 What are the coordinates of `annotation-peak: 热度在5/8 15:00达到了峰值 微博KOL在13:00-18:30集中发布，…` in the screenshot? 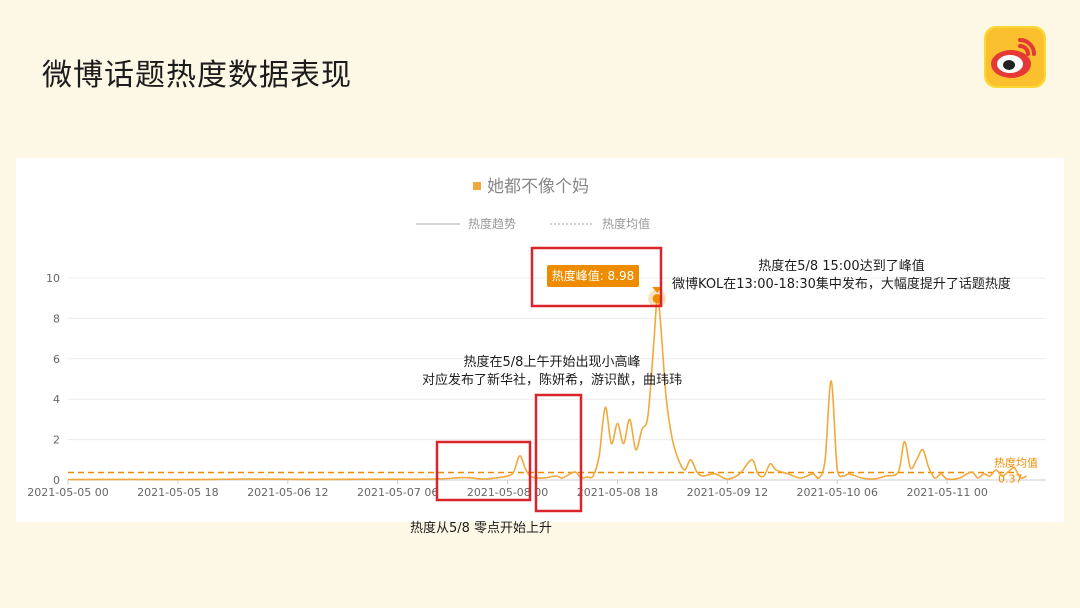 It's located at (841, 276).